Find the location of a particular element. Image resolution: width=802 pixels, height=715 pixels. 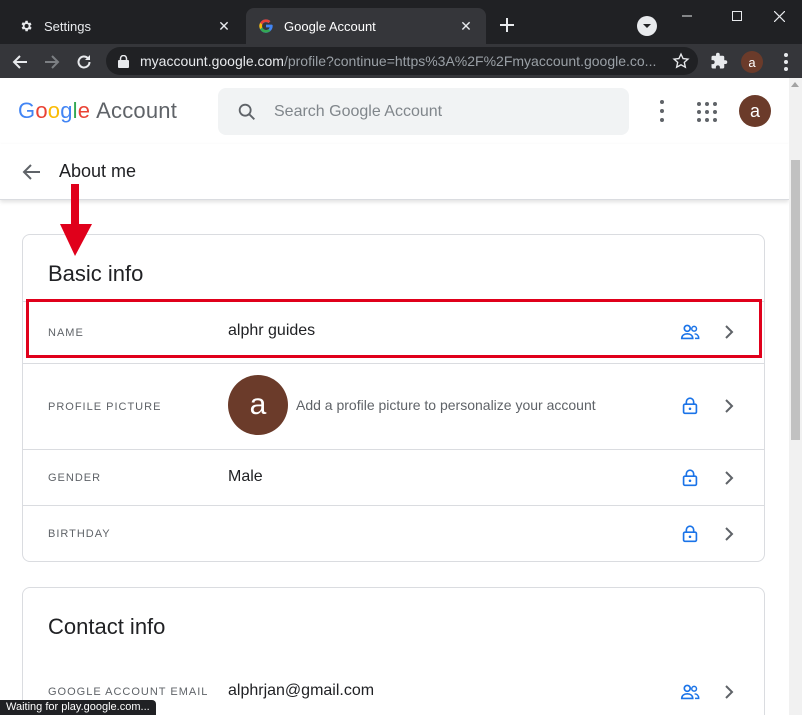

search-placeholder: Search Google Account is located at coordinates (358, 111).